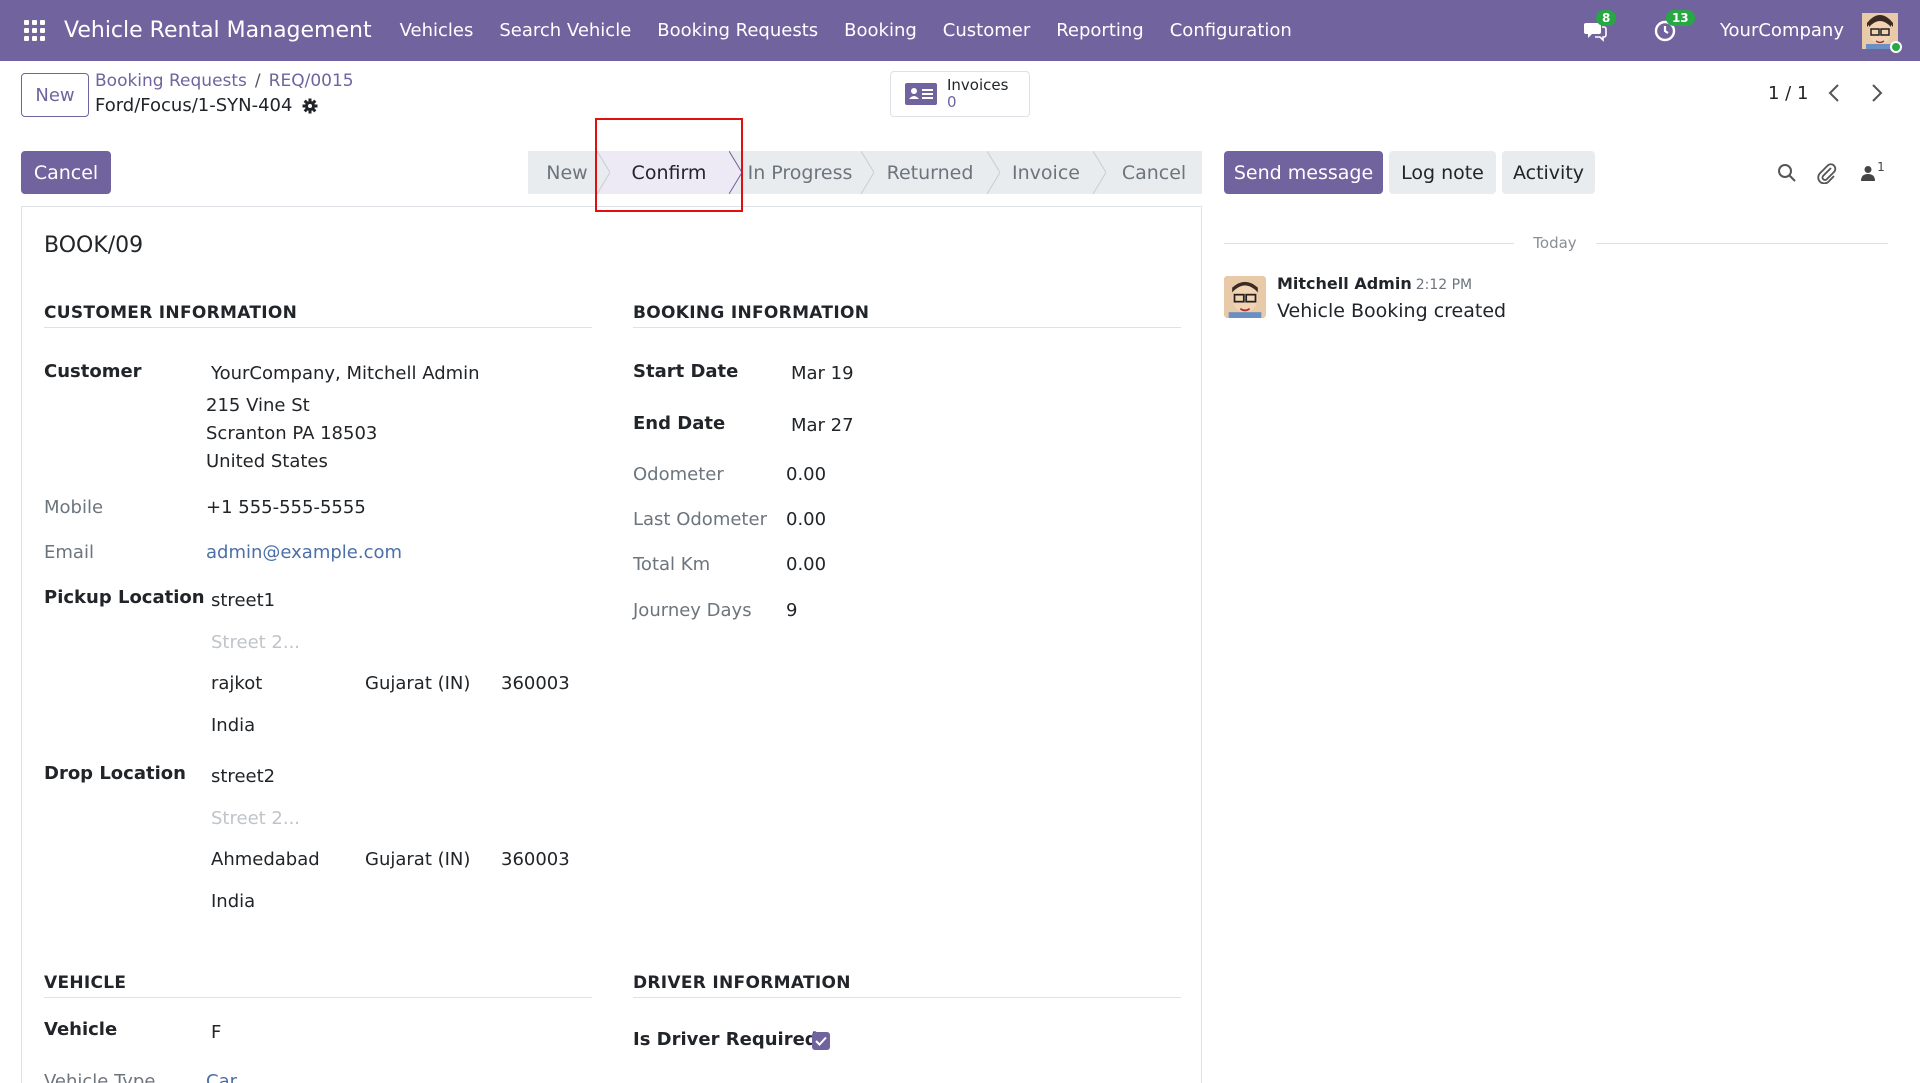 Image resolution: width=1920 pixels, height=1083 pixels. What do you see at coordinates (1245, 297) in the screenshot?
I see `message-author-avatar` at bounding box center [1245, 297].